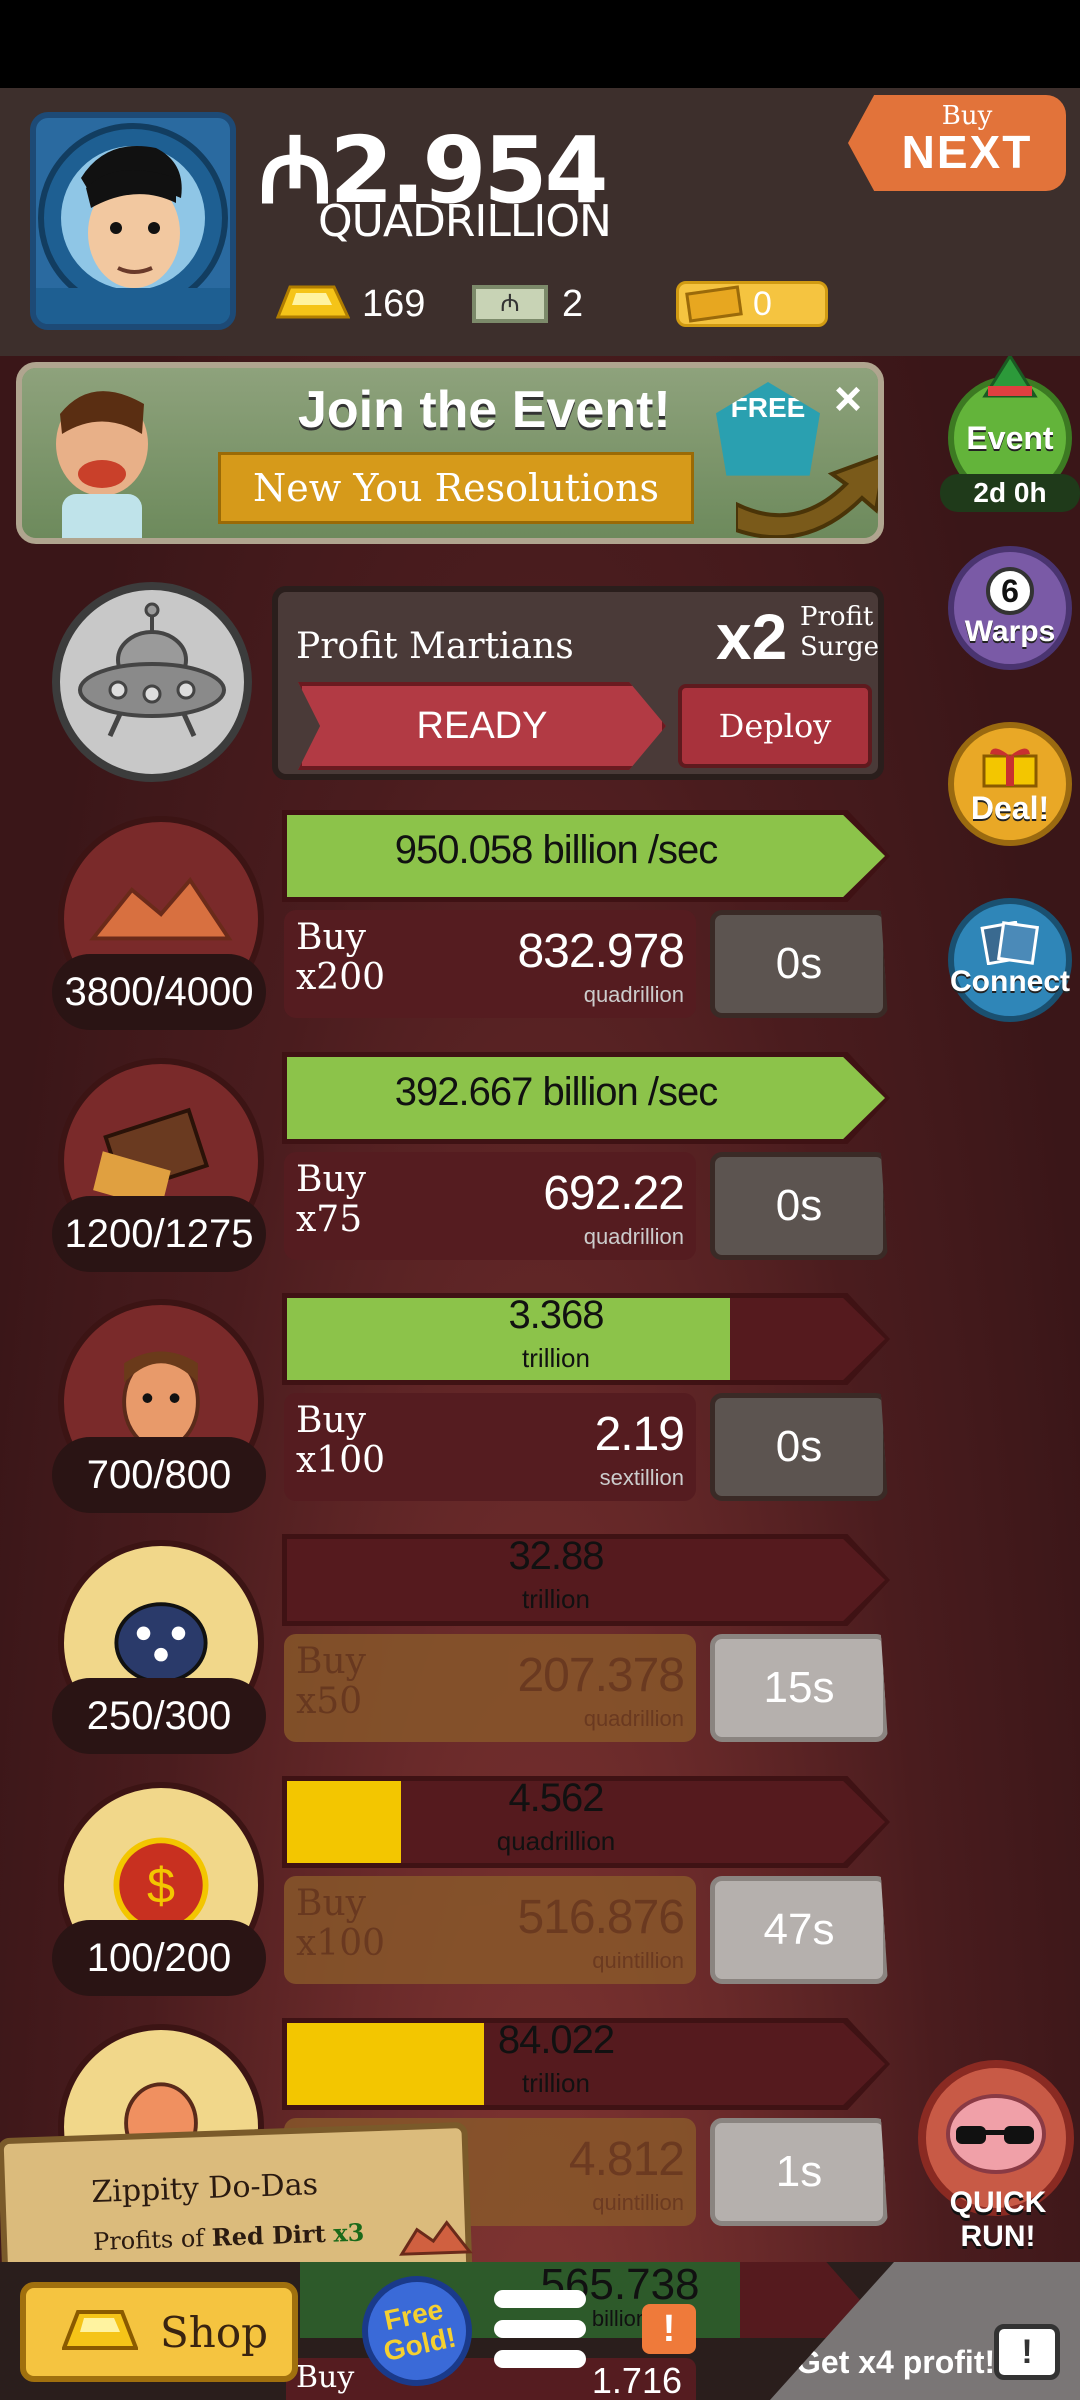  What do you see at coordinates (1010, 943) in the screenshot?
I see `cards-icon` at bounding box center [1010, 943].